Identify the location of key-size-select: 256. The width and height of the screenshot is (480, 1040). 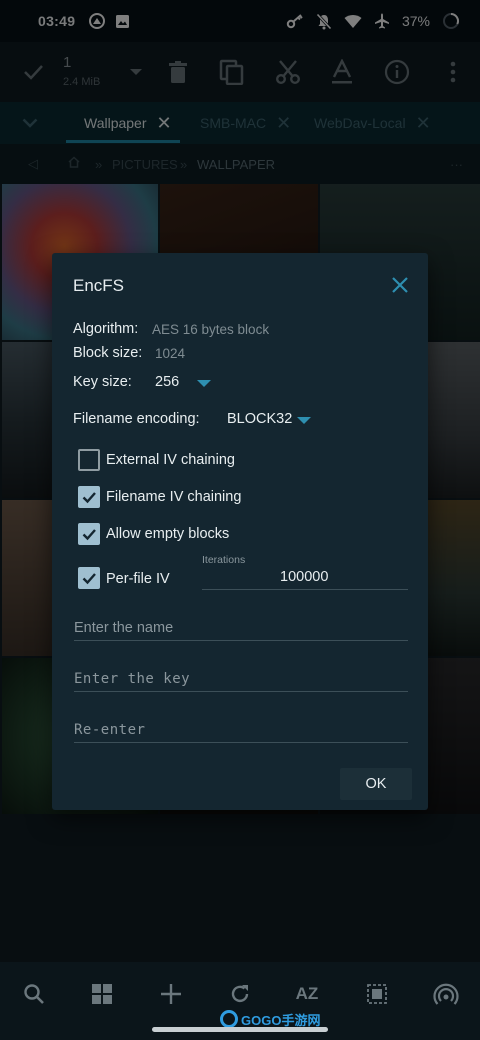
(167, 382).